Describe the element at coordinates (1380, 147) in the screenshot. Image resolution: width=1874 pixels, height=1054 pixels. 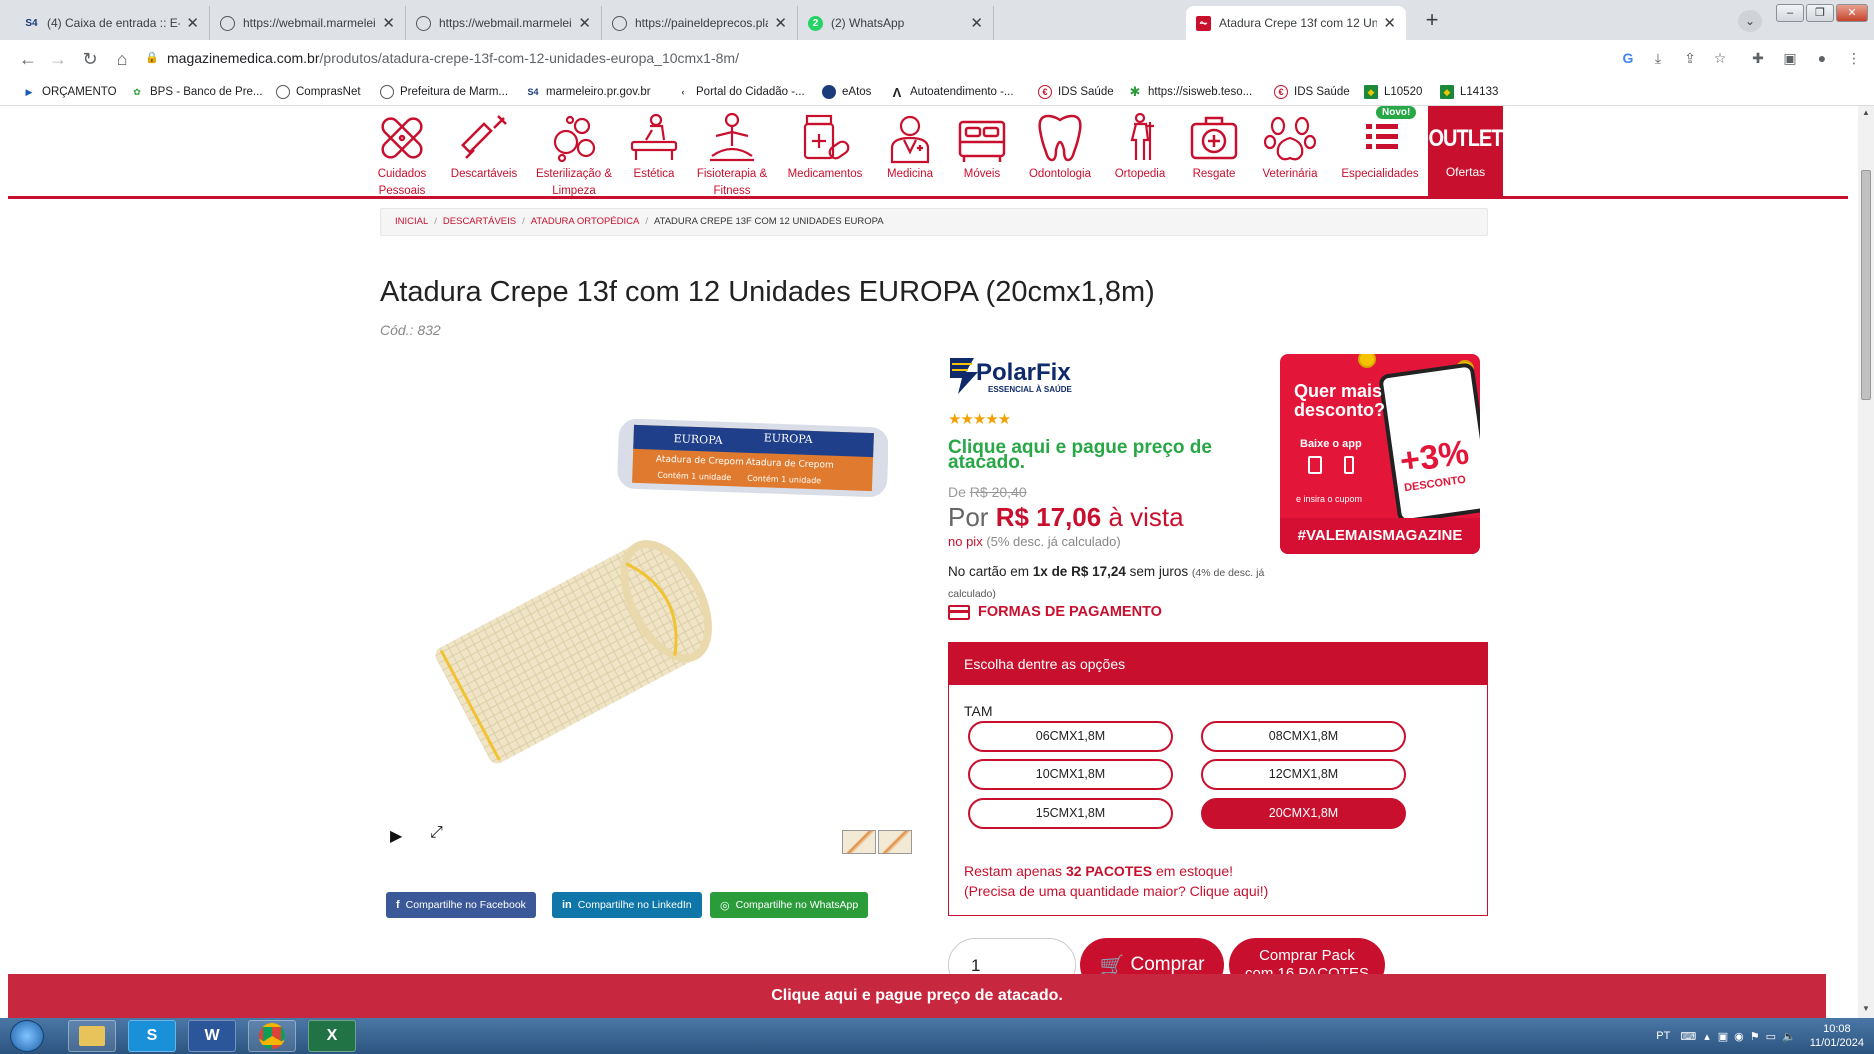
I see `category-especialidades: Especialidades` at that location.